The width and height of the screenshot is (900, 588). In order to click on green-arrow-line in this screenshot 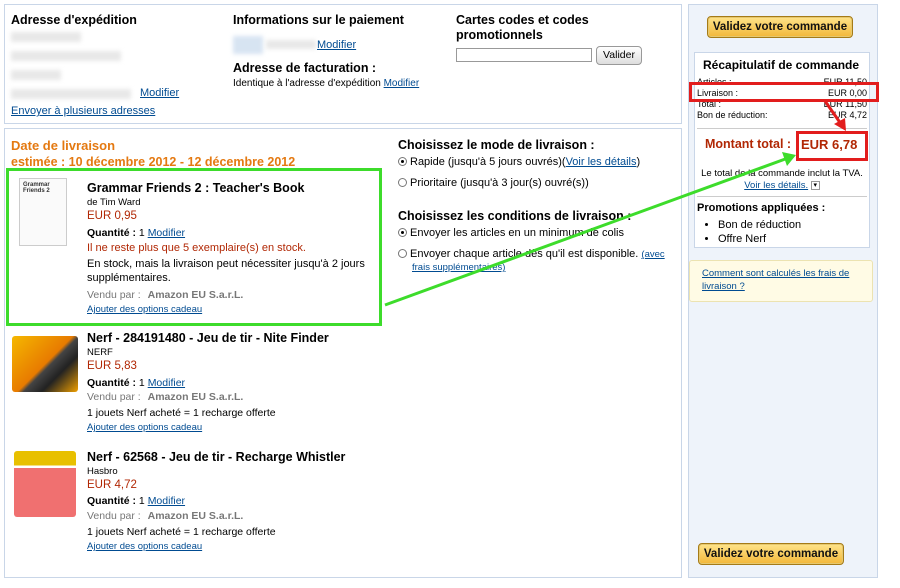, I will do `click(586, 231)`.